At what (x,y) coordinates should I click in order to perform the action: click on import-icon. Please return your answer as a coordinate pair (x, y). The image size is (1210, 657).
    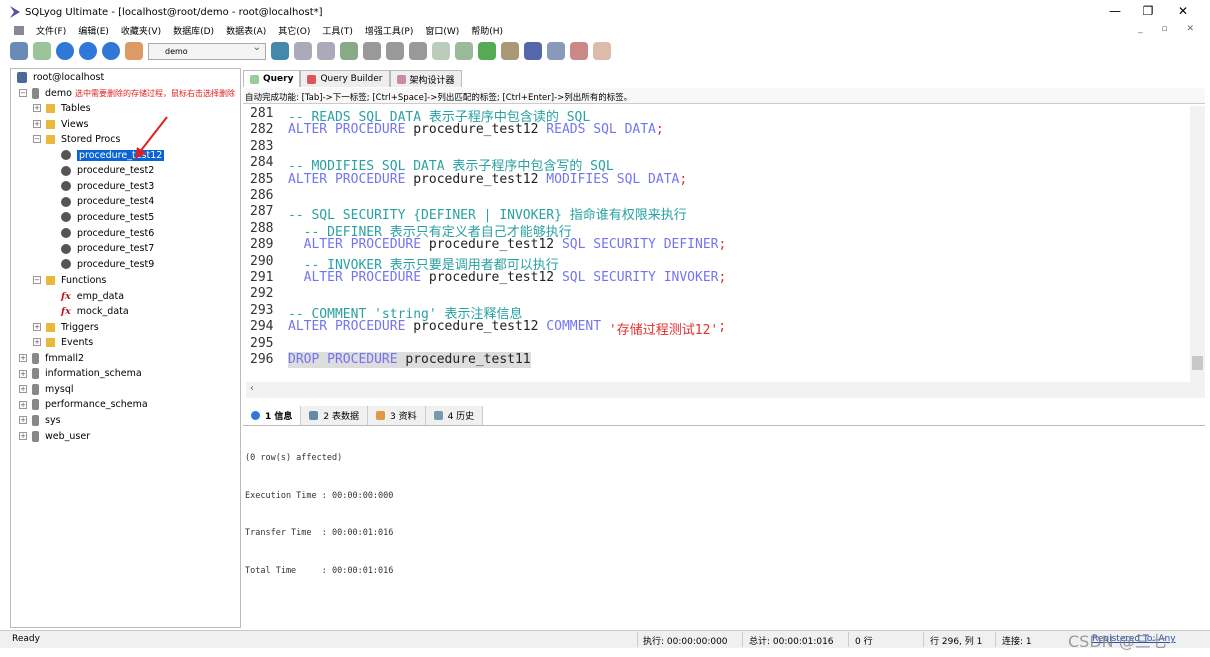
    Looking at the image, I should click on (303, 51).